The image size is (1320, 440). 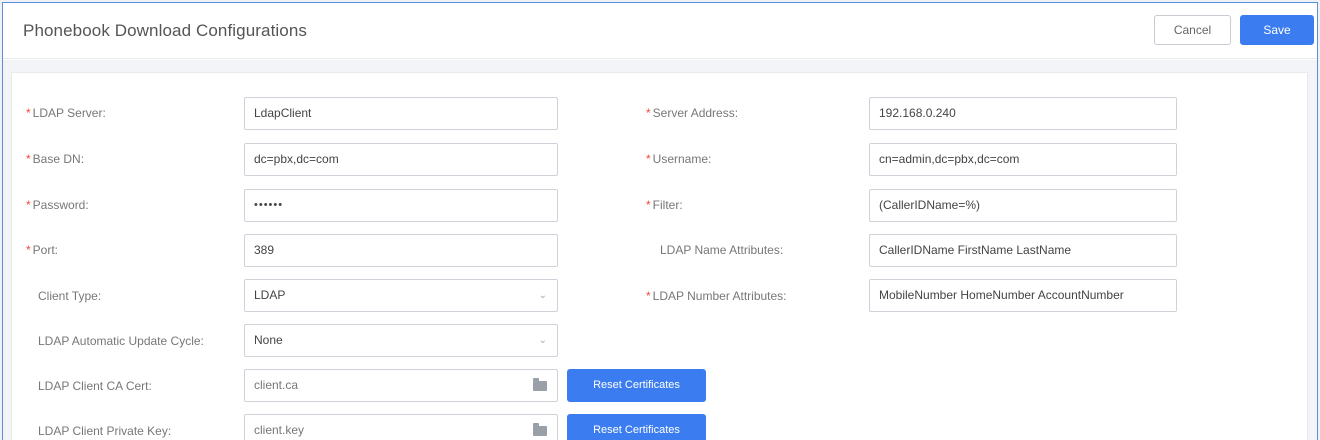 I want to click on password-input: ••••••, so click(x=401, y=205).